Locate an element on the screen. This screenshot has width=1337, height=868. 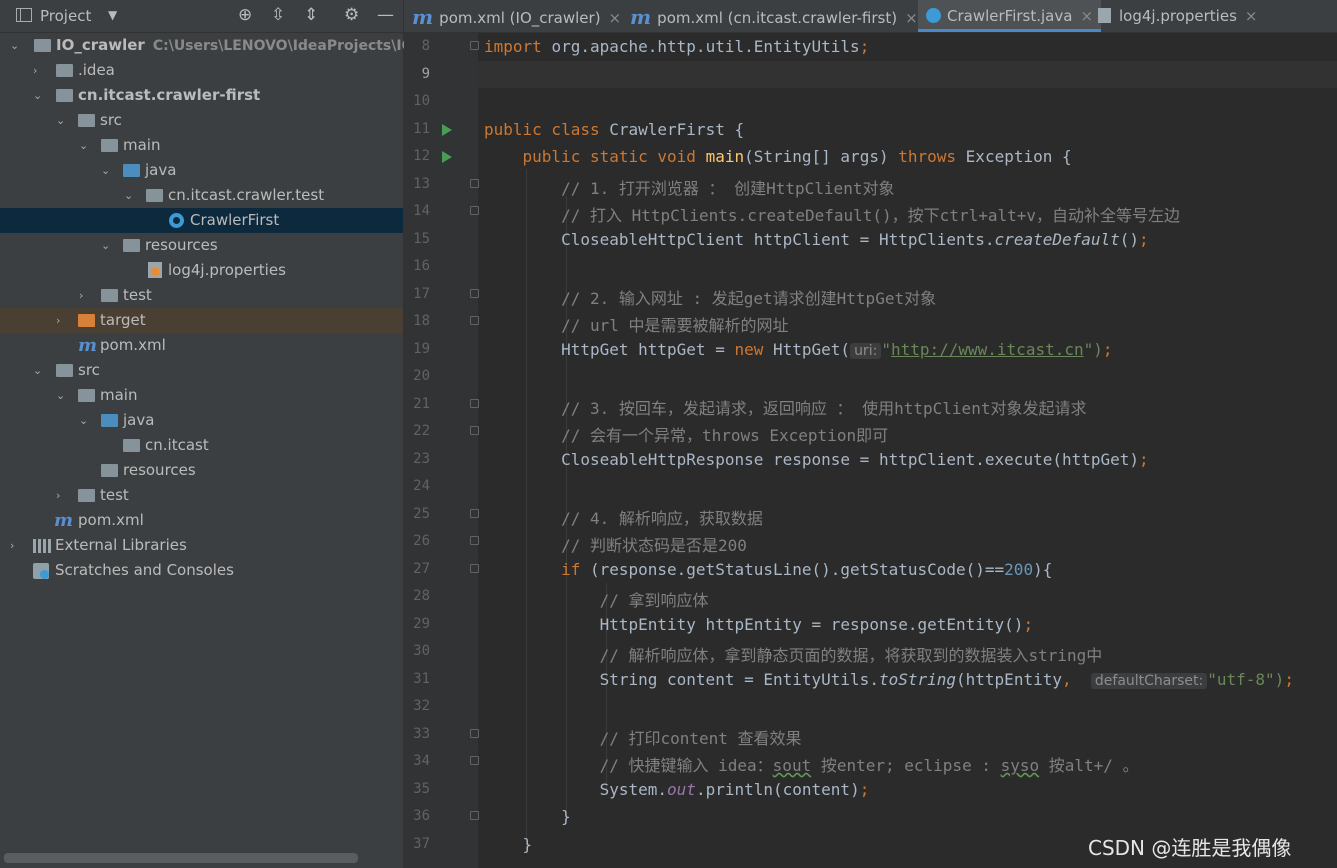
properties-icon is located at coordinates (1104, 15).